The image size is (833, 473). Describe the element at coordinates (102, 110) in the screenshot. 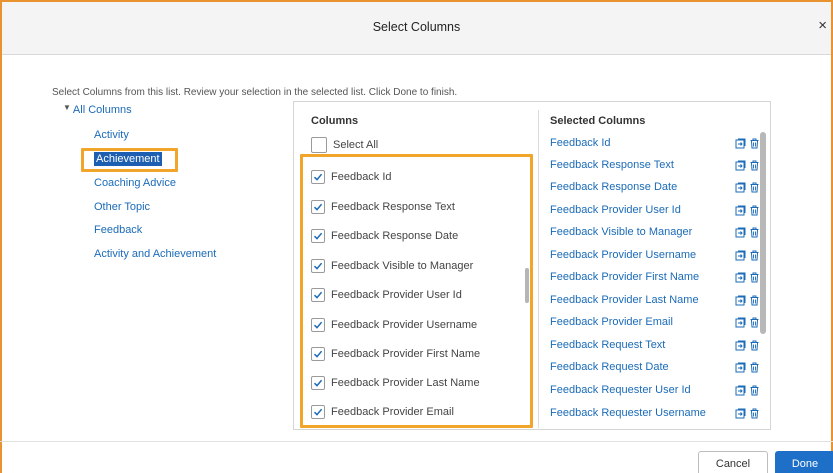

I see `tree-root-label: All Columns` at that location.